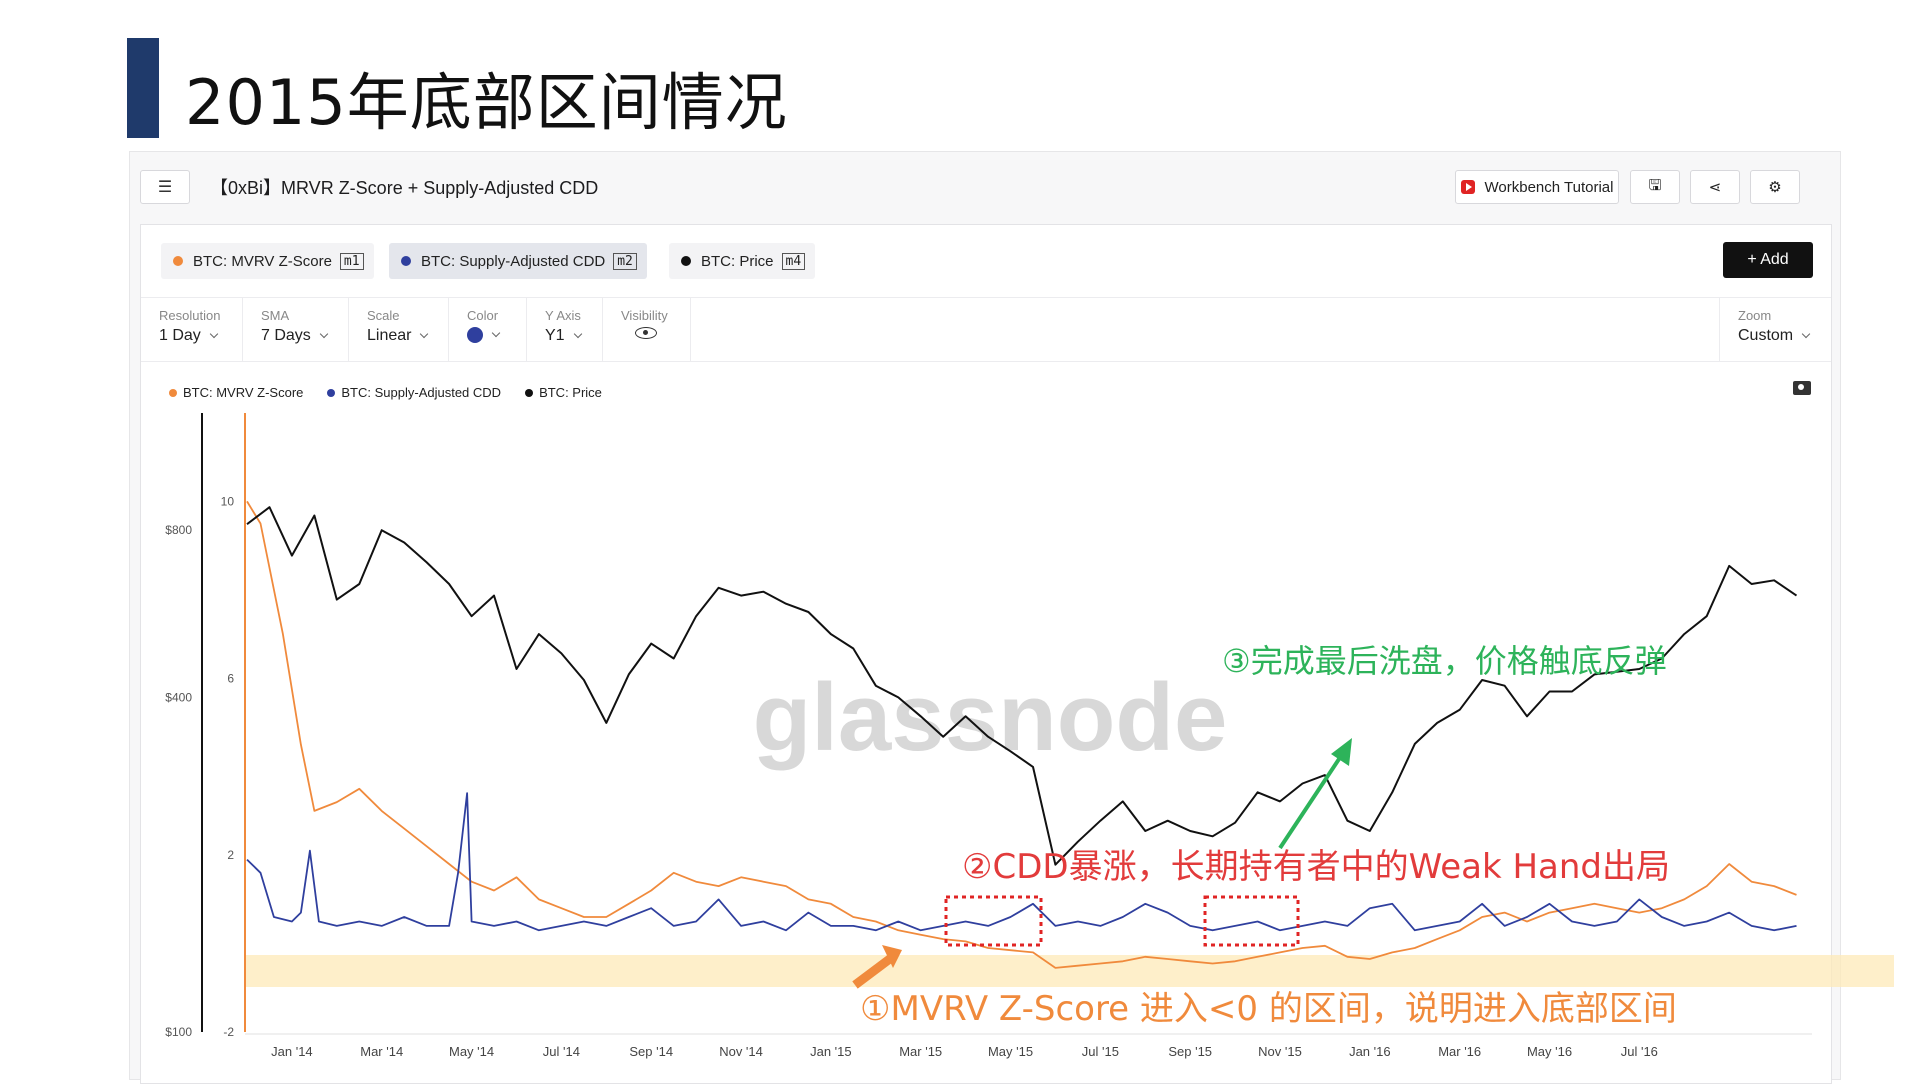  Describe the element at coordinates (741, 1051) in the screenshot. I see `x-tick-label: Nov '14` at that location.